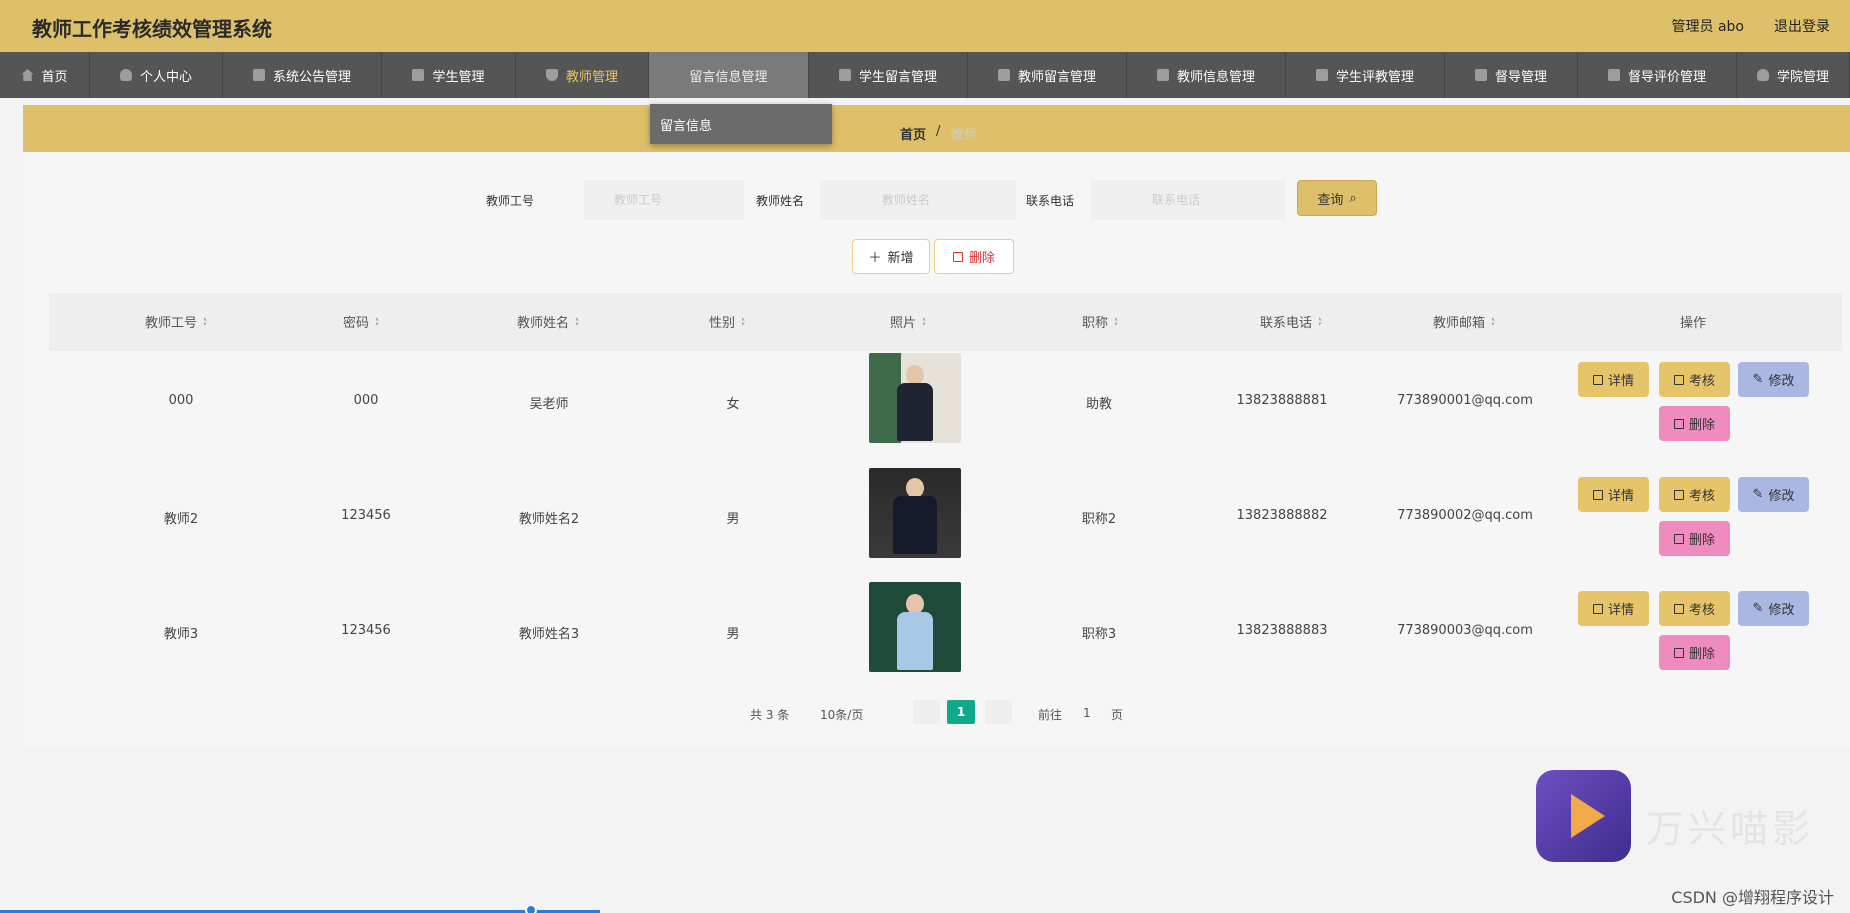 This screenshot has height=913, width=1850. What do you see at coordinates (181, 400) in the screenshot?
I see `cell-id: 000` at bounding box center [181, 400].